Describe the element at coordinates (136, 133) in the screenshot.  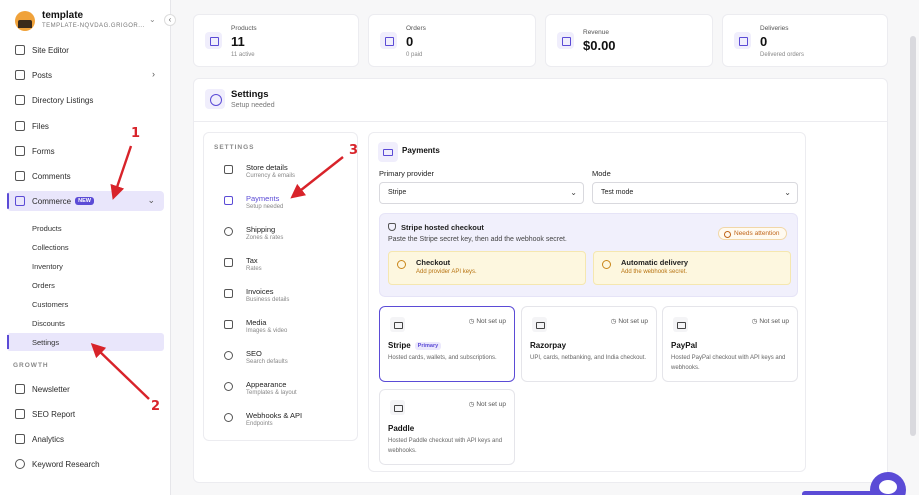
I see `annotation-label-1: 1` at that location.